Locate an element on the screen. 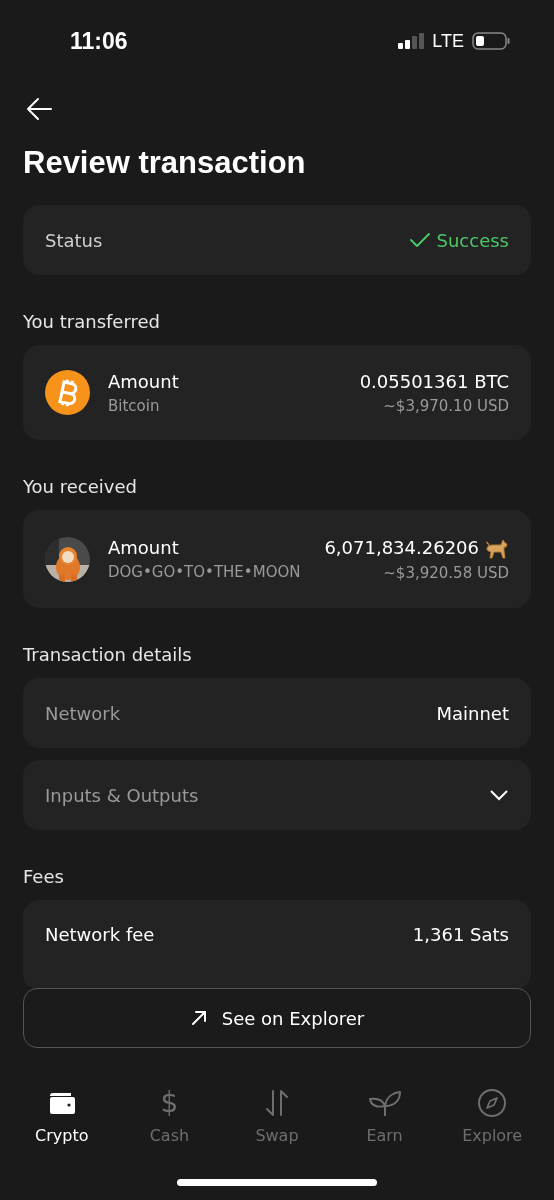  compass-icon is located at coordinates (492, 1103).